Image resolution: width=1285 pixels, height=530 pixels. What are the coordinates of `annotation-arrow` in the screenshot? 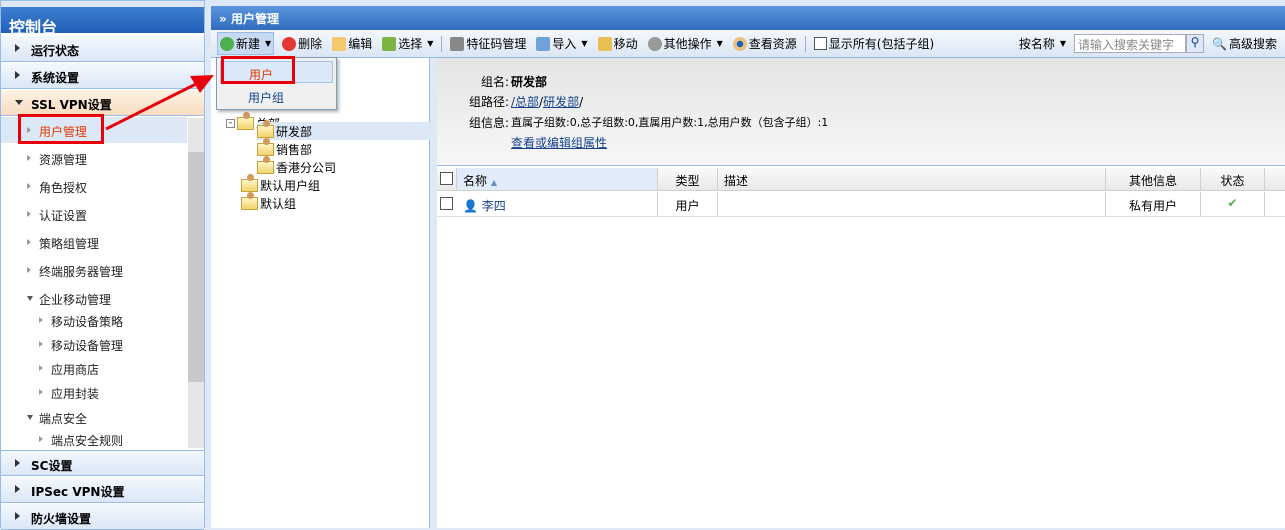 It's located at (159, 103).